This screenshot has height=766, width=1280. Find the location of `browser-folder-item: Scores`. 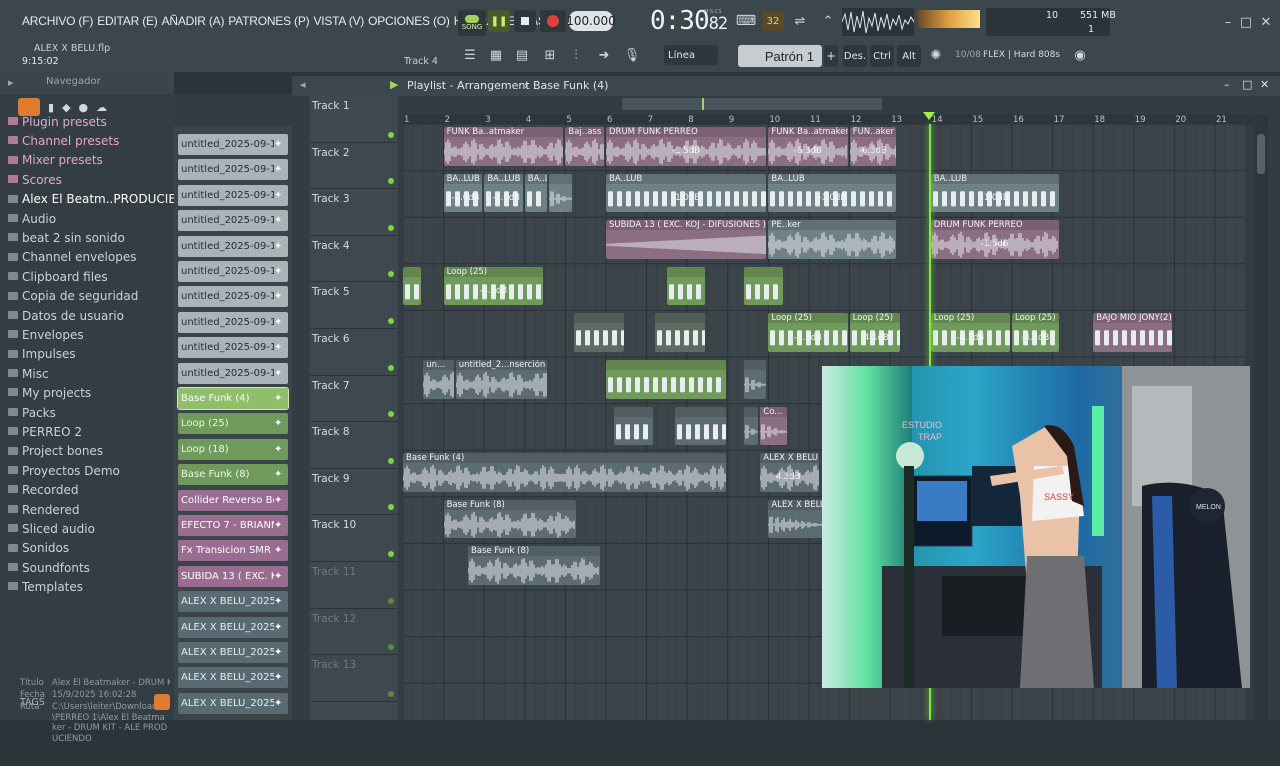

browser-folder-item: Scores is located at coordinates (87, 179).